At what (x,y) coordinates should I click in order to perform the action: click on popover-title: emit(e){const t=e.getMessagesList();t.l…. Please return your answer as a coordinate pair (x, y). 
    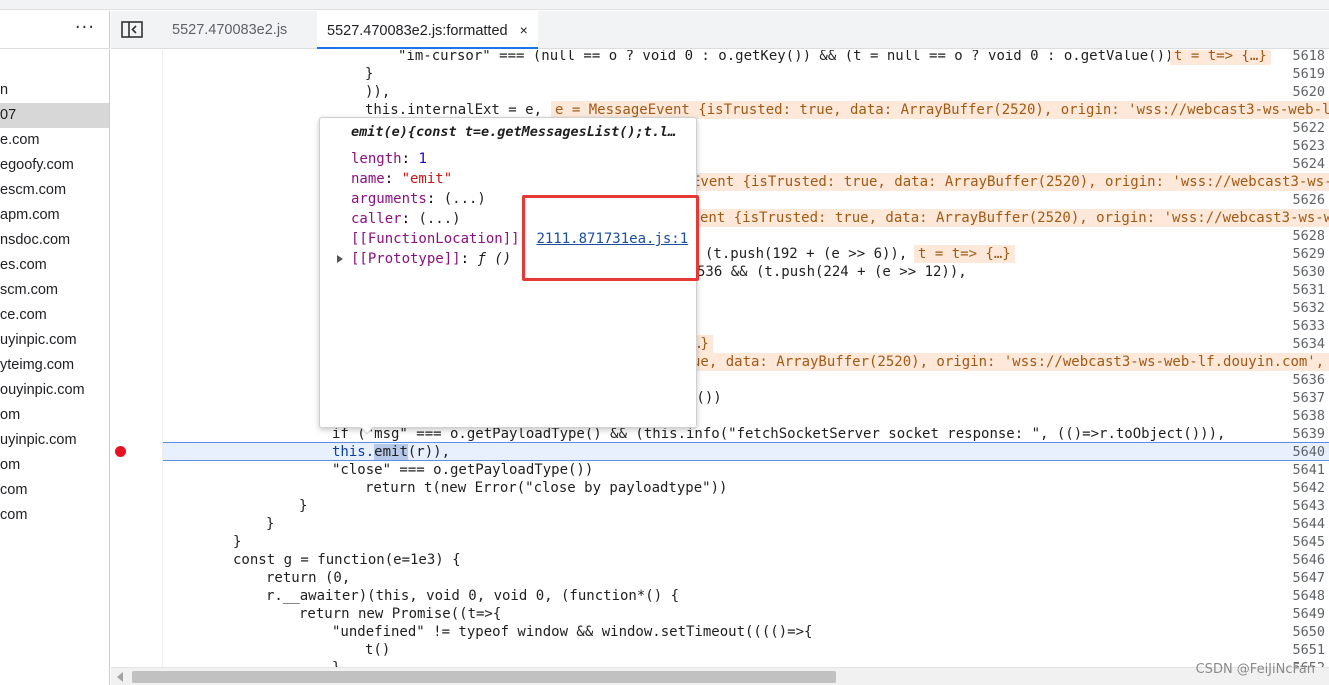
    Looking at the image, I should click on (514, 132).